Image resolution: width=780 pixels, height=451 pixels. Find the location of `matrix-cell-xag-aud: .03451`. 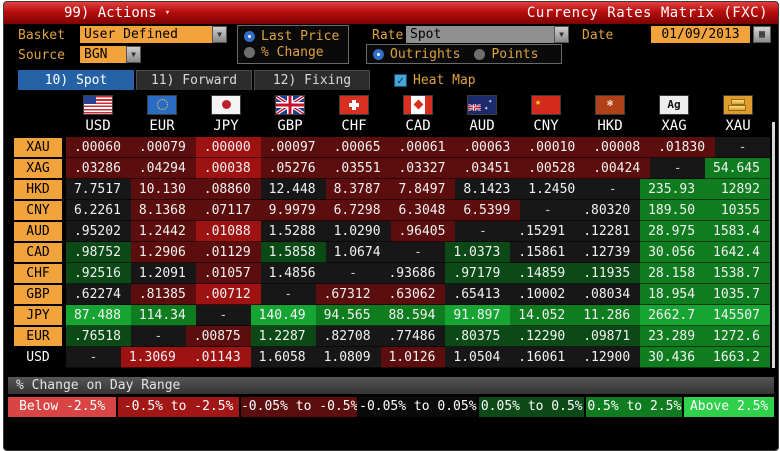

matrix-cell-xag-aud: .03451 is located at coordinates (488, 168).